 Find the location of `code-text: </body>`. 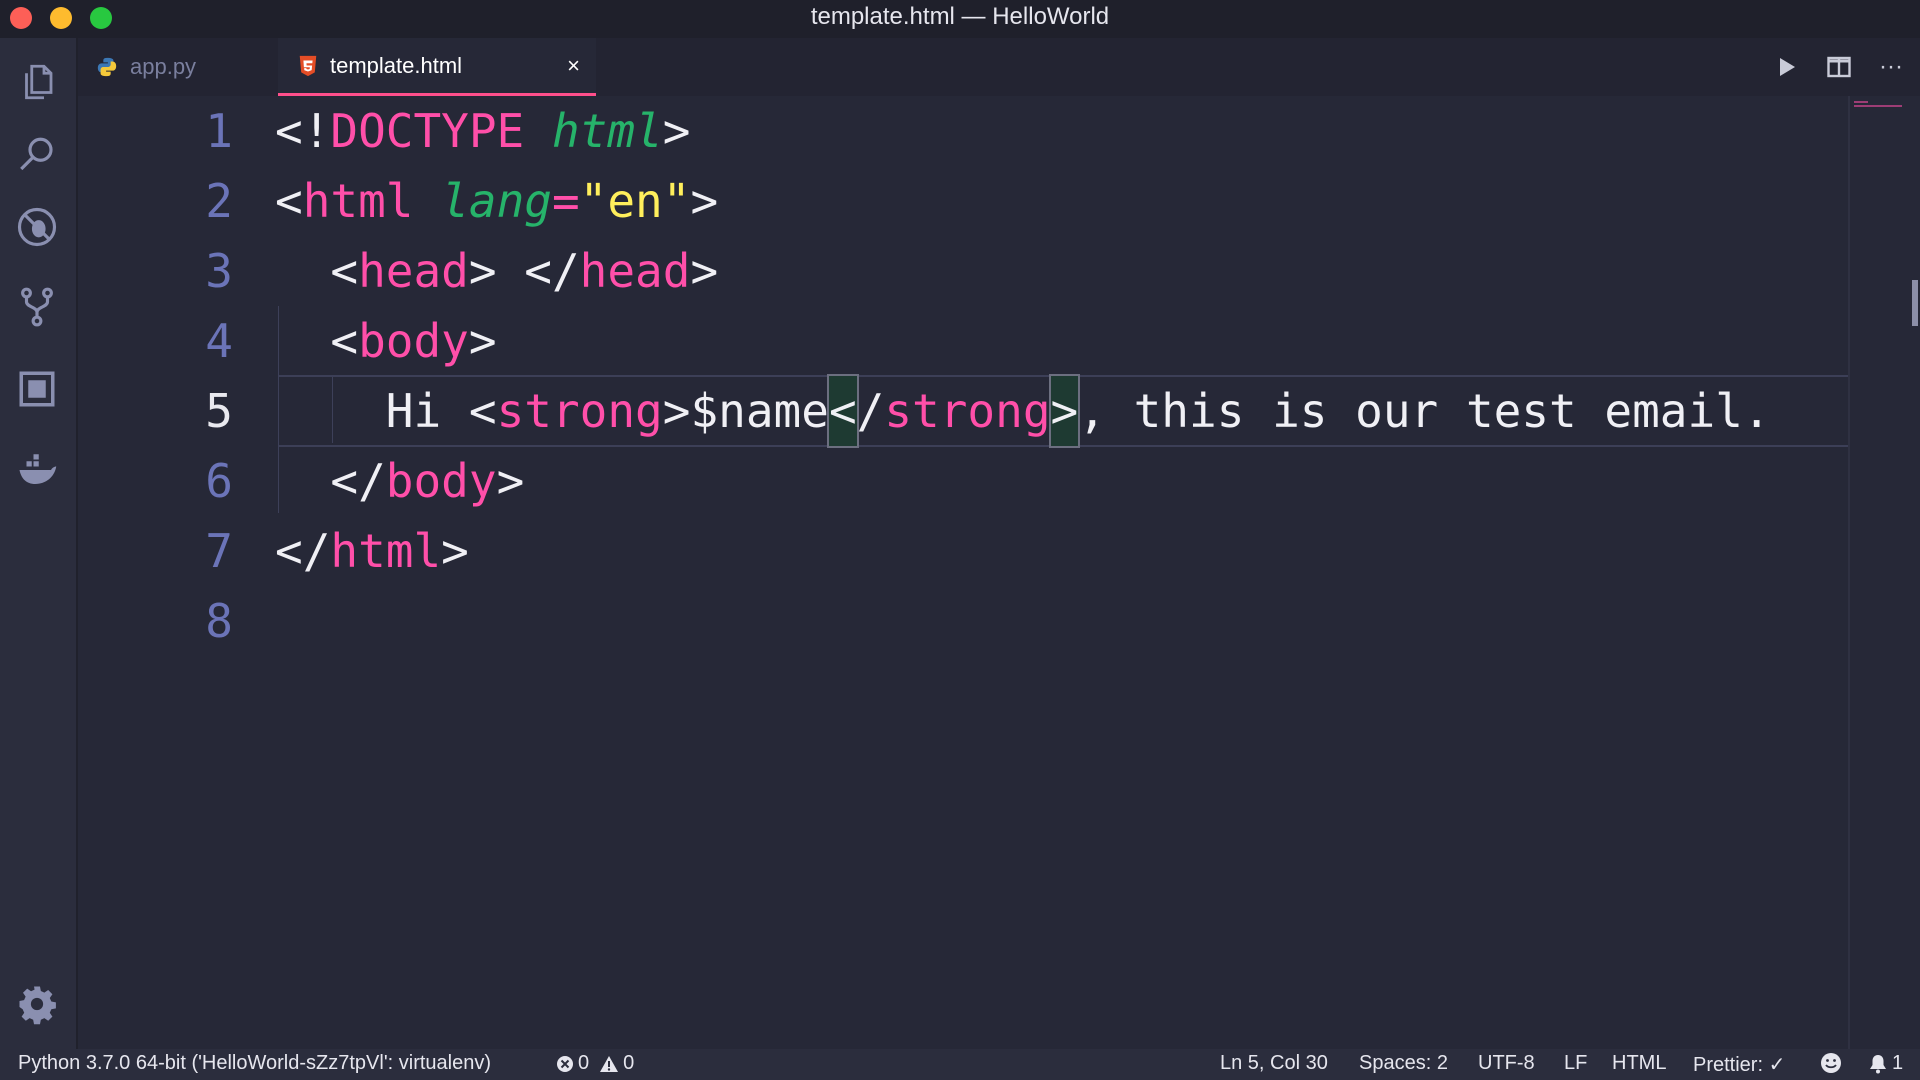

code-text: </body> is located at coordinates (399, 481).